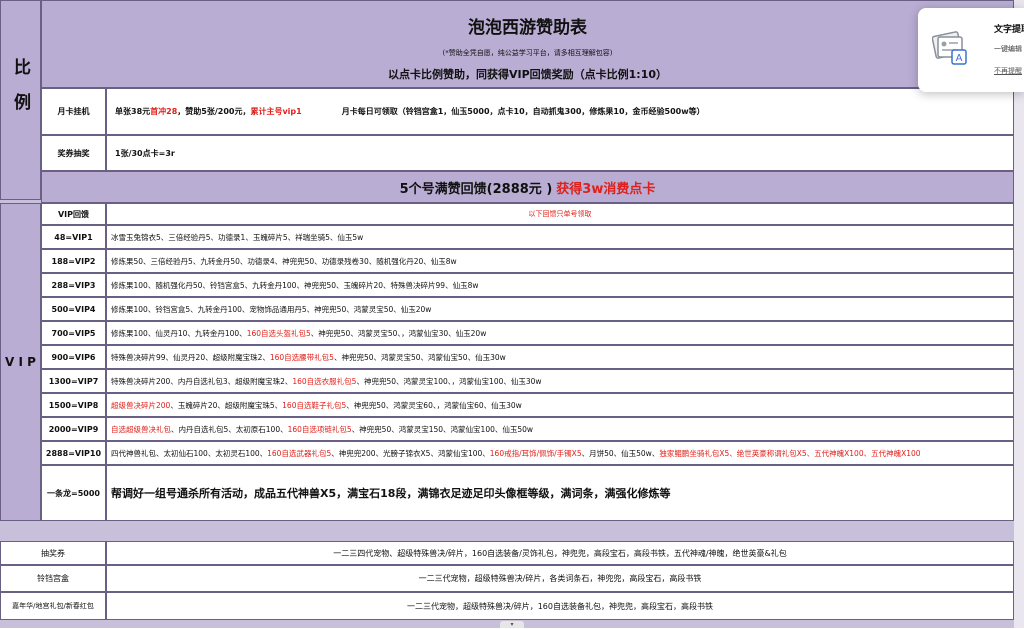 The image size is (1024, 629). I want to click on lottery-label: 奖券抽奖, so click(73, 153).